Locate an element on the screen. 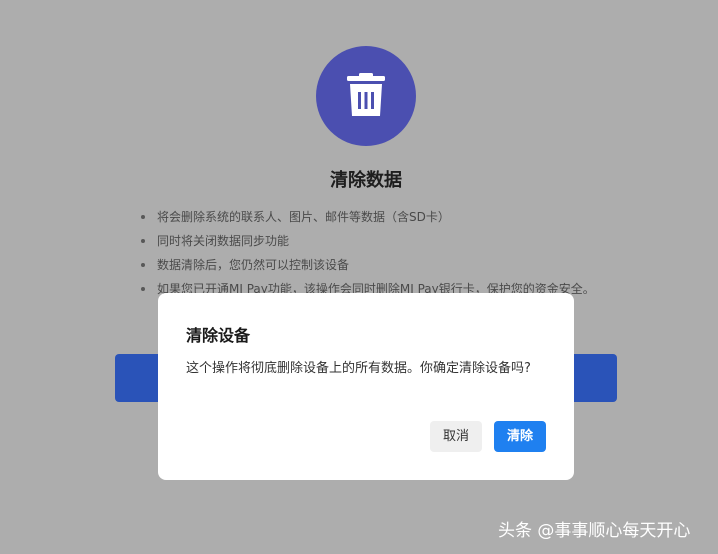  info-item: 数据清除后，您仍然可以控制该设备 is located at coordinates (367, 267).